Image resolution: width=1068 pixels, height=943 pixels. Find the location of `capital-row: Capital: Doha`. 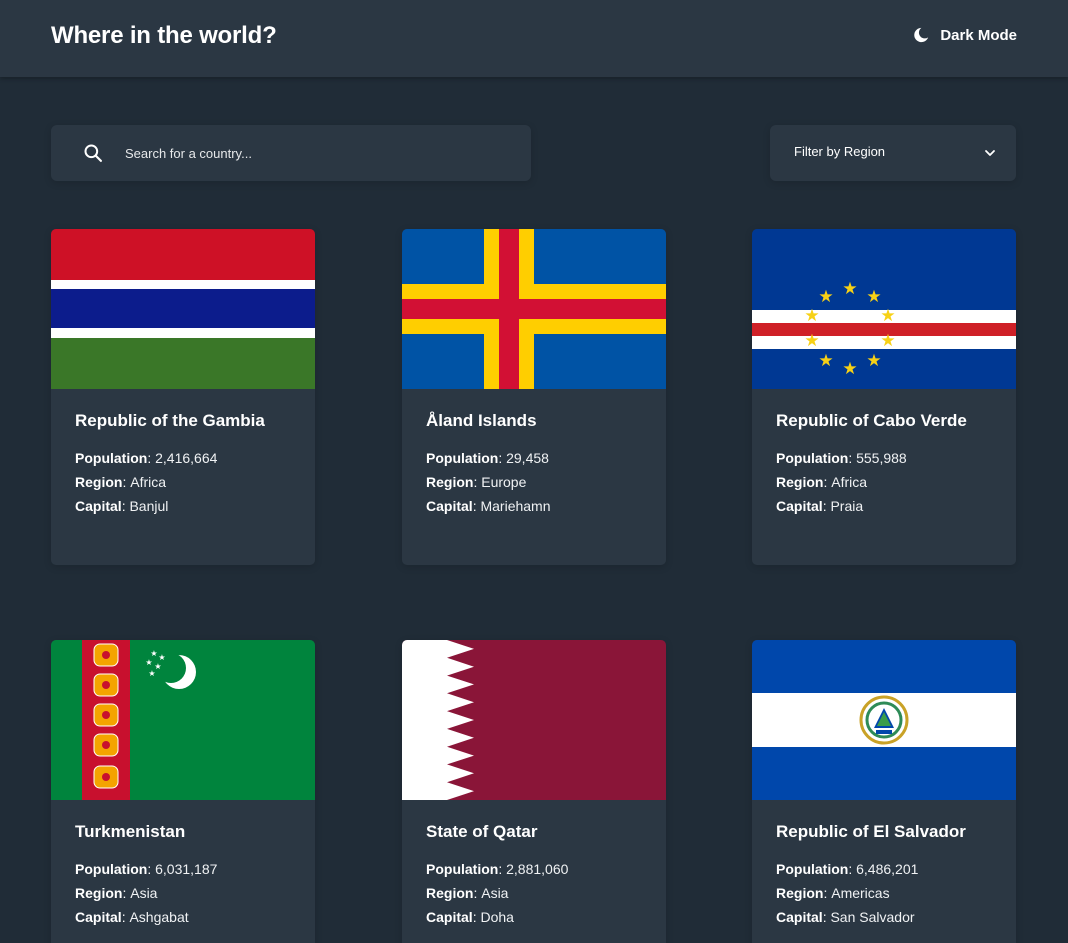

capital-row: Capital: Doha is located at coordinates (470, 917).